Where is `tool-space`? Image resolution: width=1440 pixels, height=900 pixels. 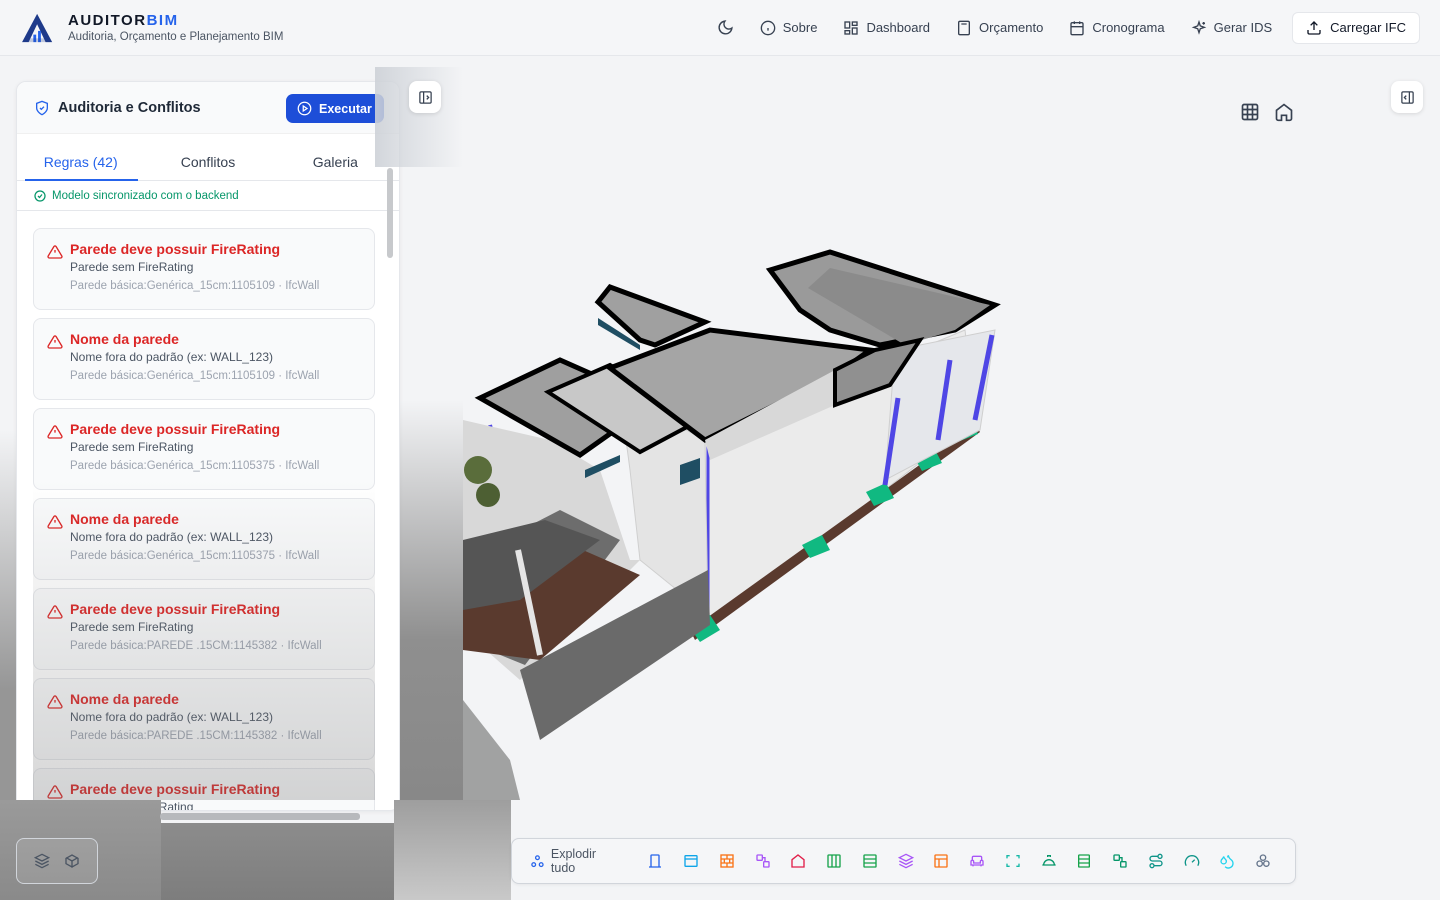
tool-space is located at coordinates (1013, 861).